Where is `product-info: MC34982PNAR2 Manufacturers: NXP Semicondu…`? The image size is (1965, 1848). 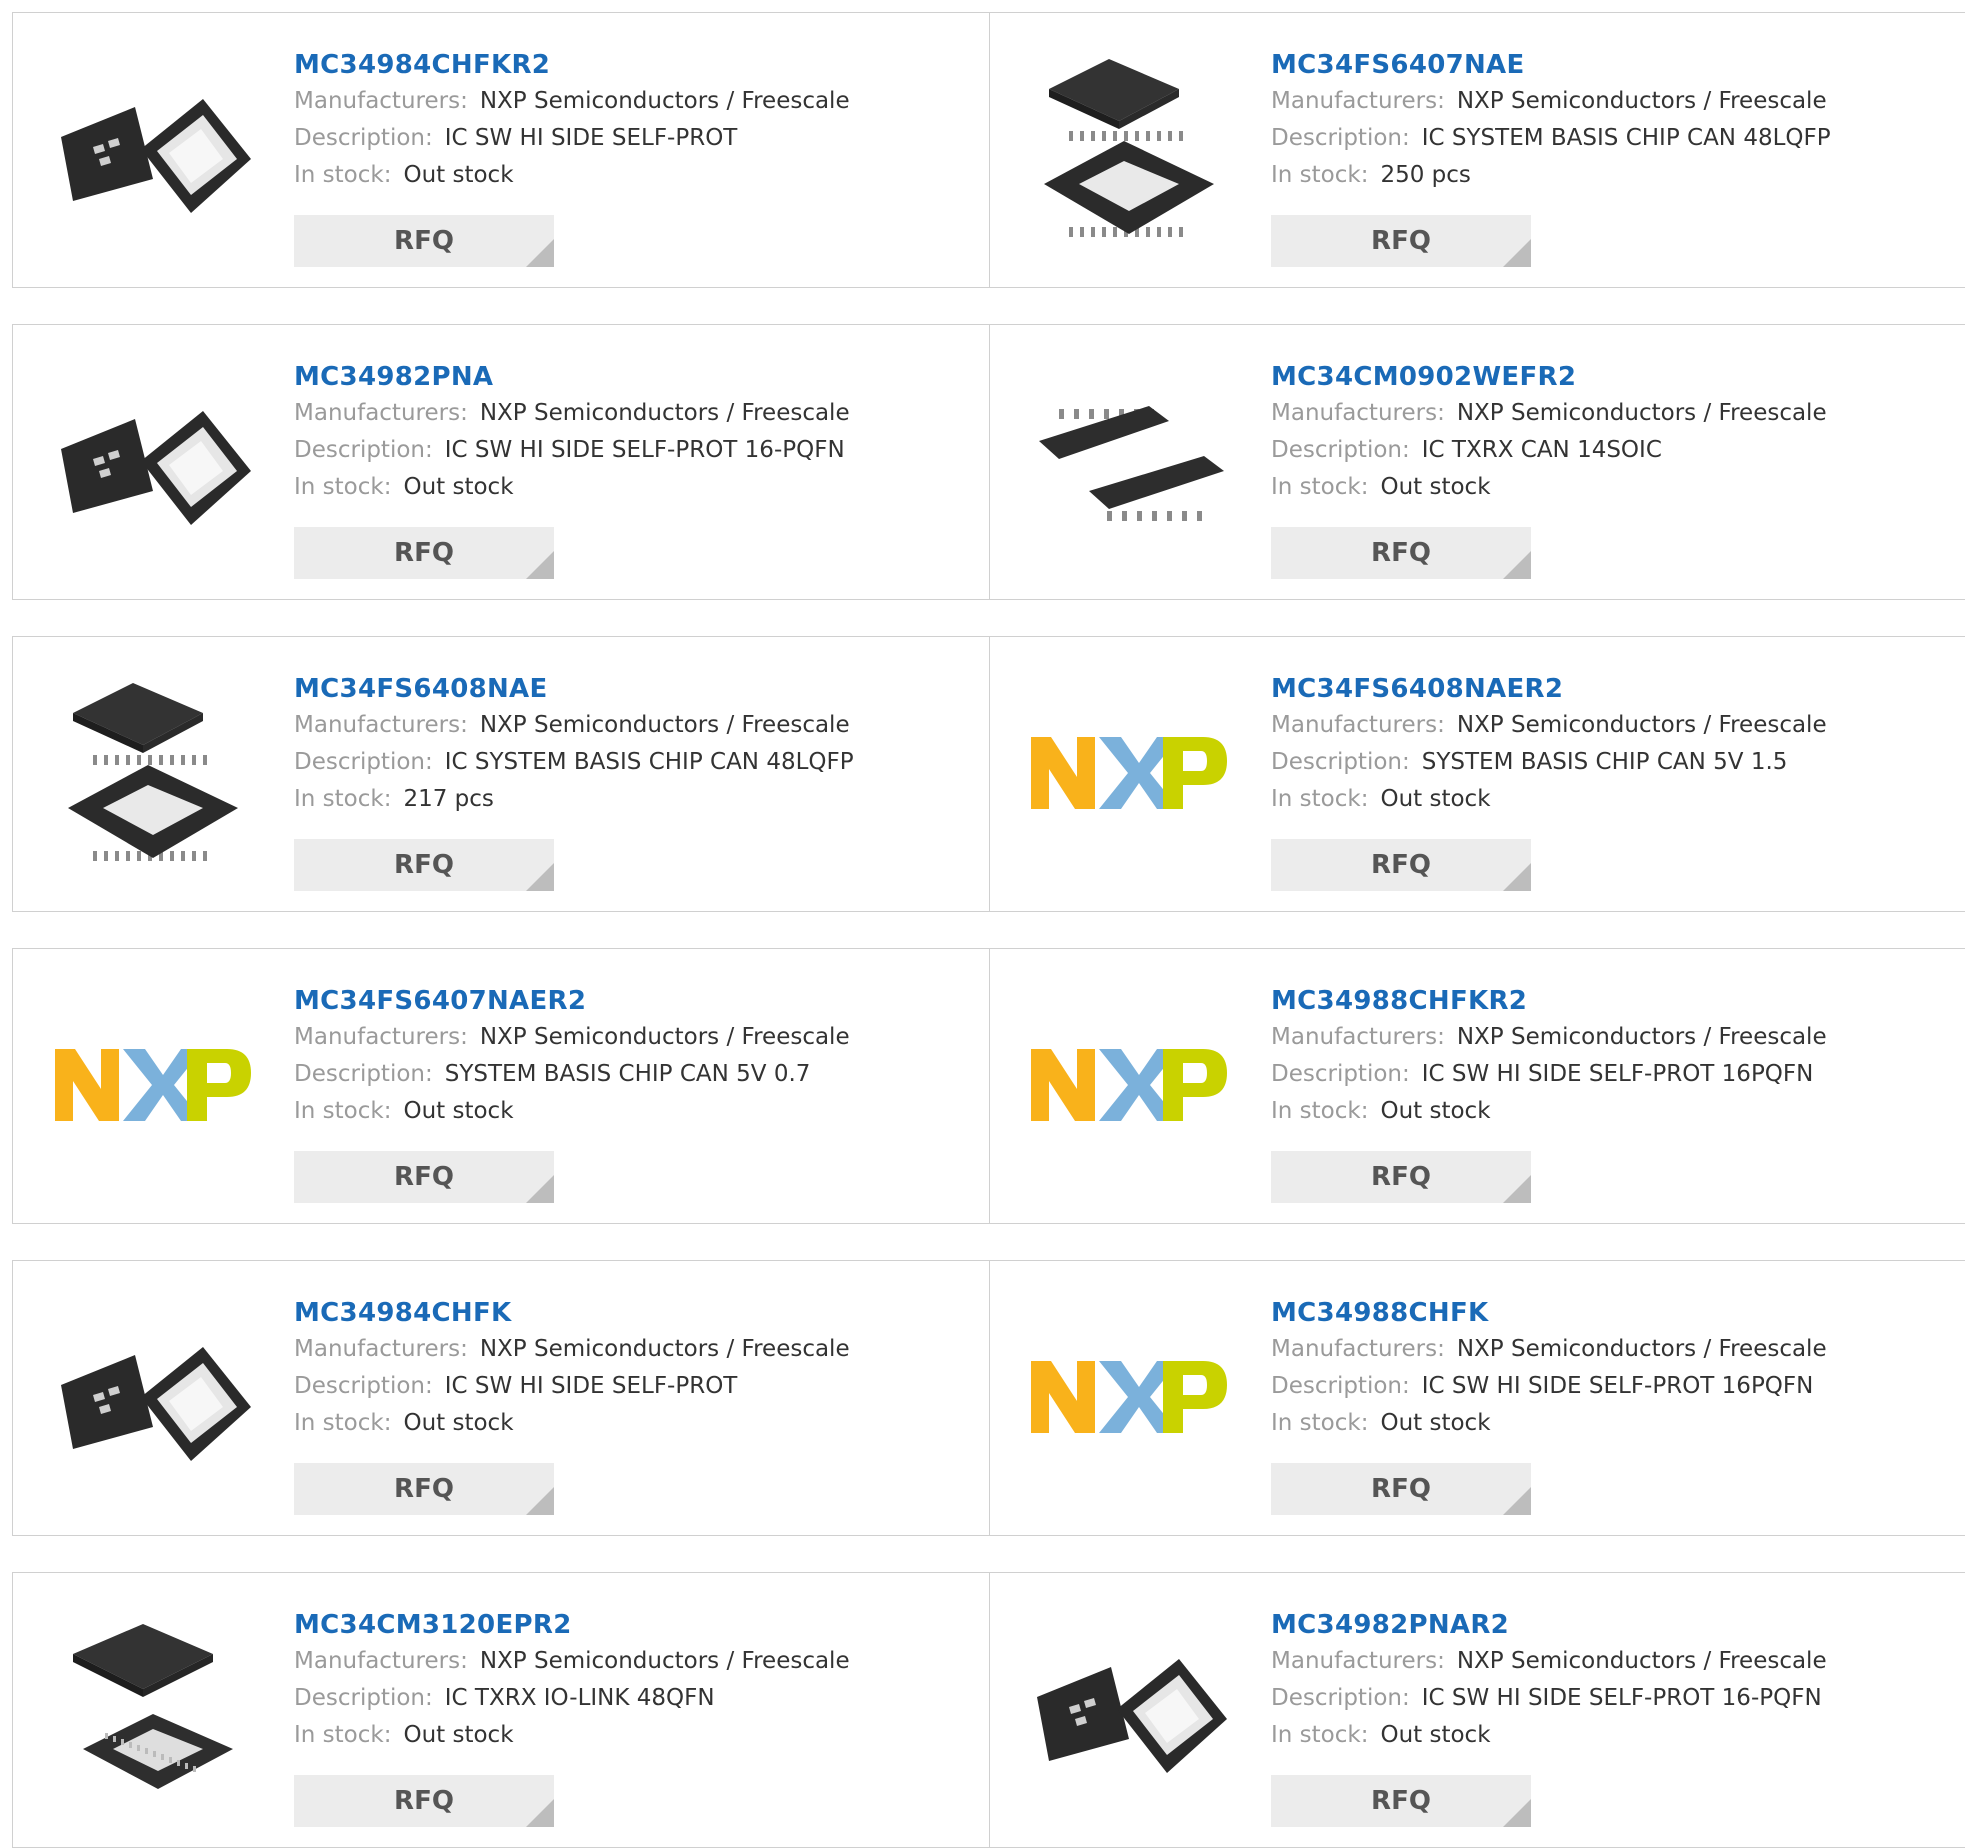
product-info: MC34982PNAR2 Manufacturers: NXP Semicondu… is located at coordinates (1614, 1680).